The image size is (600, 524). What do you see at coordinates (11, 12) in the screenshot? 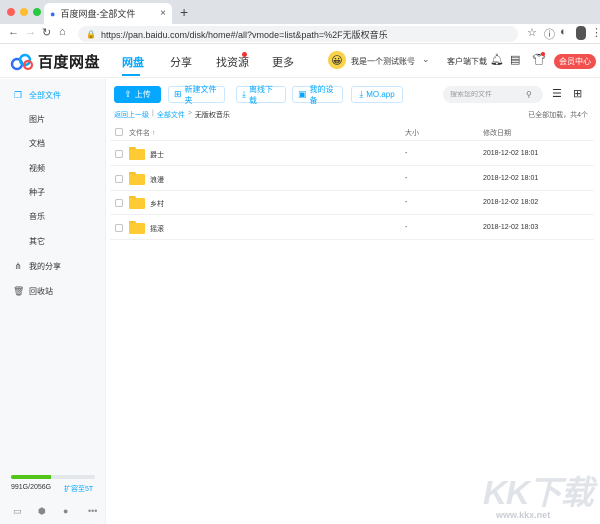
I see `close-window-button` at bounding box center [11, 12].